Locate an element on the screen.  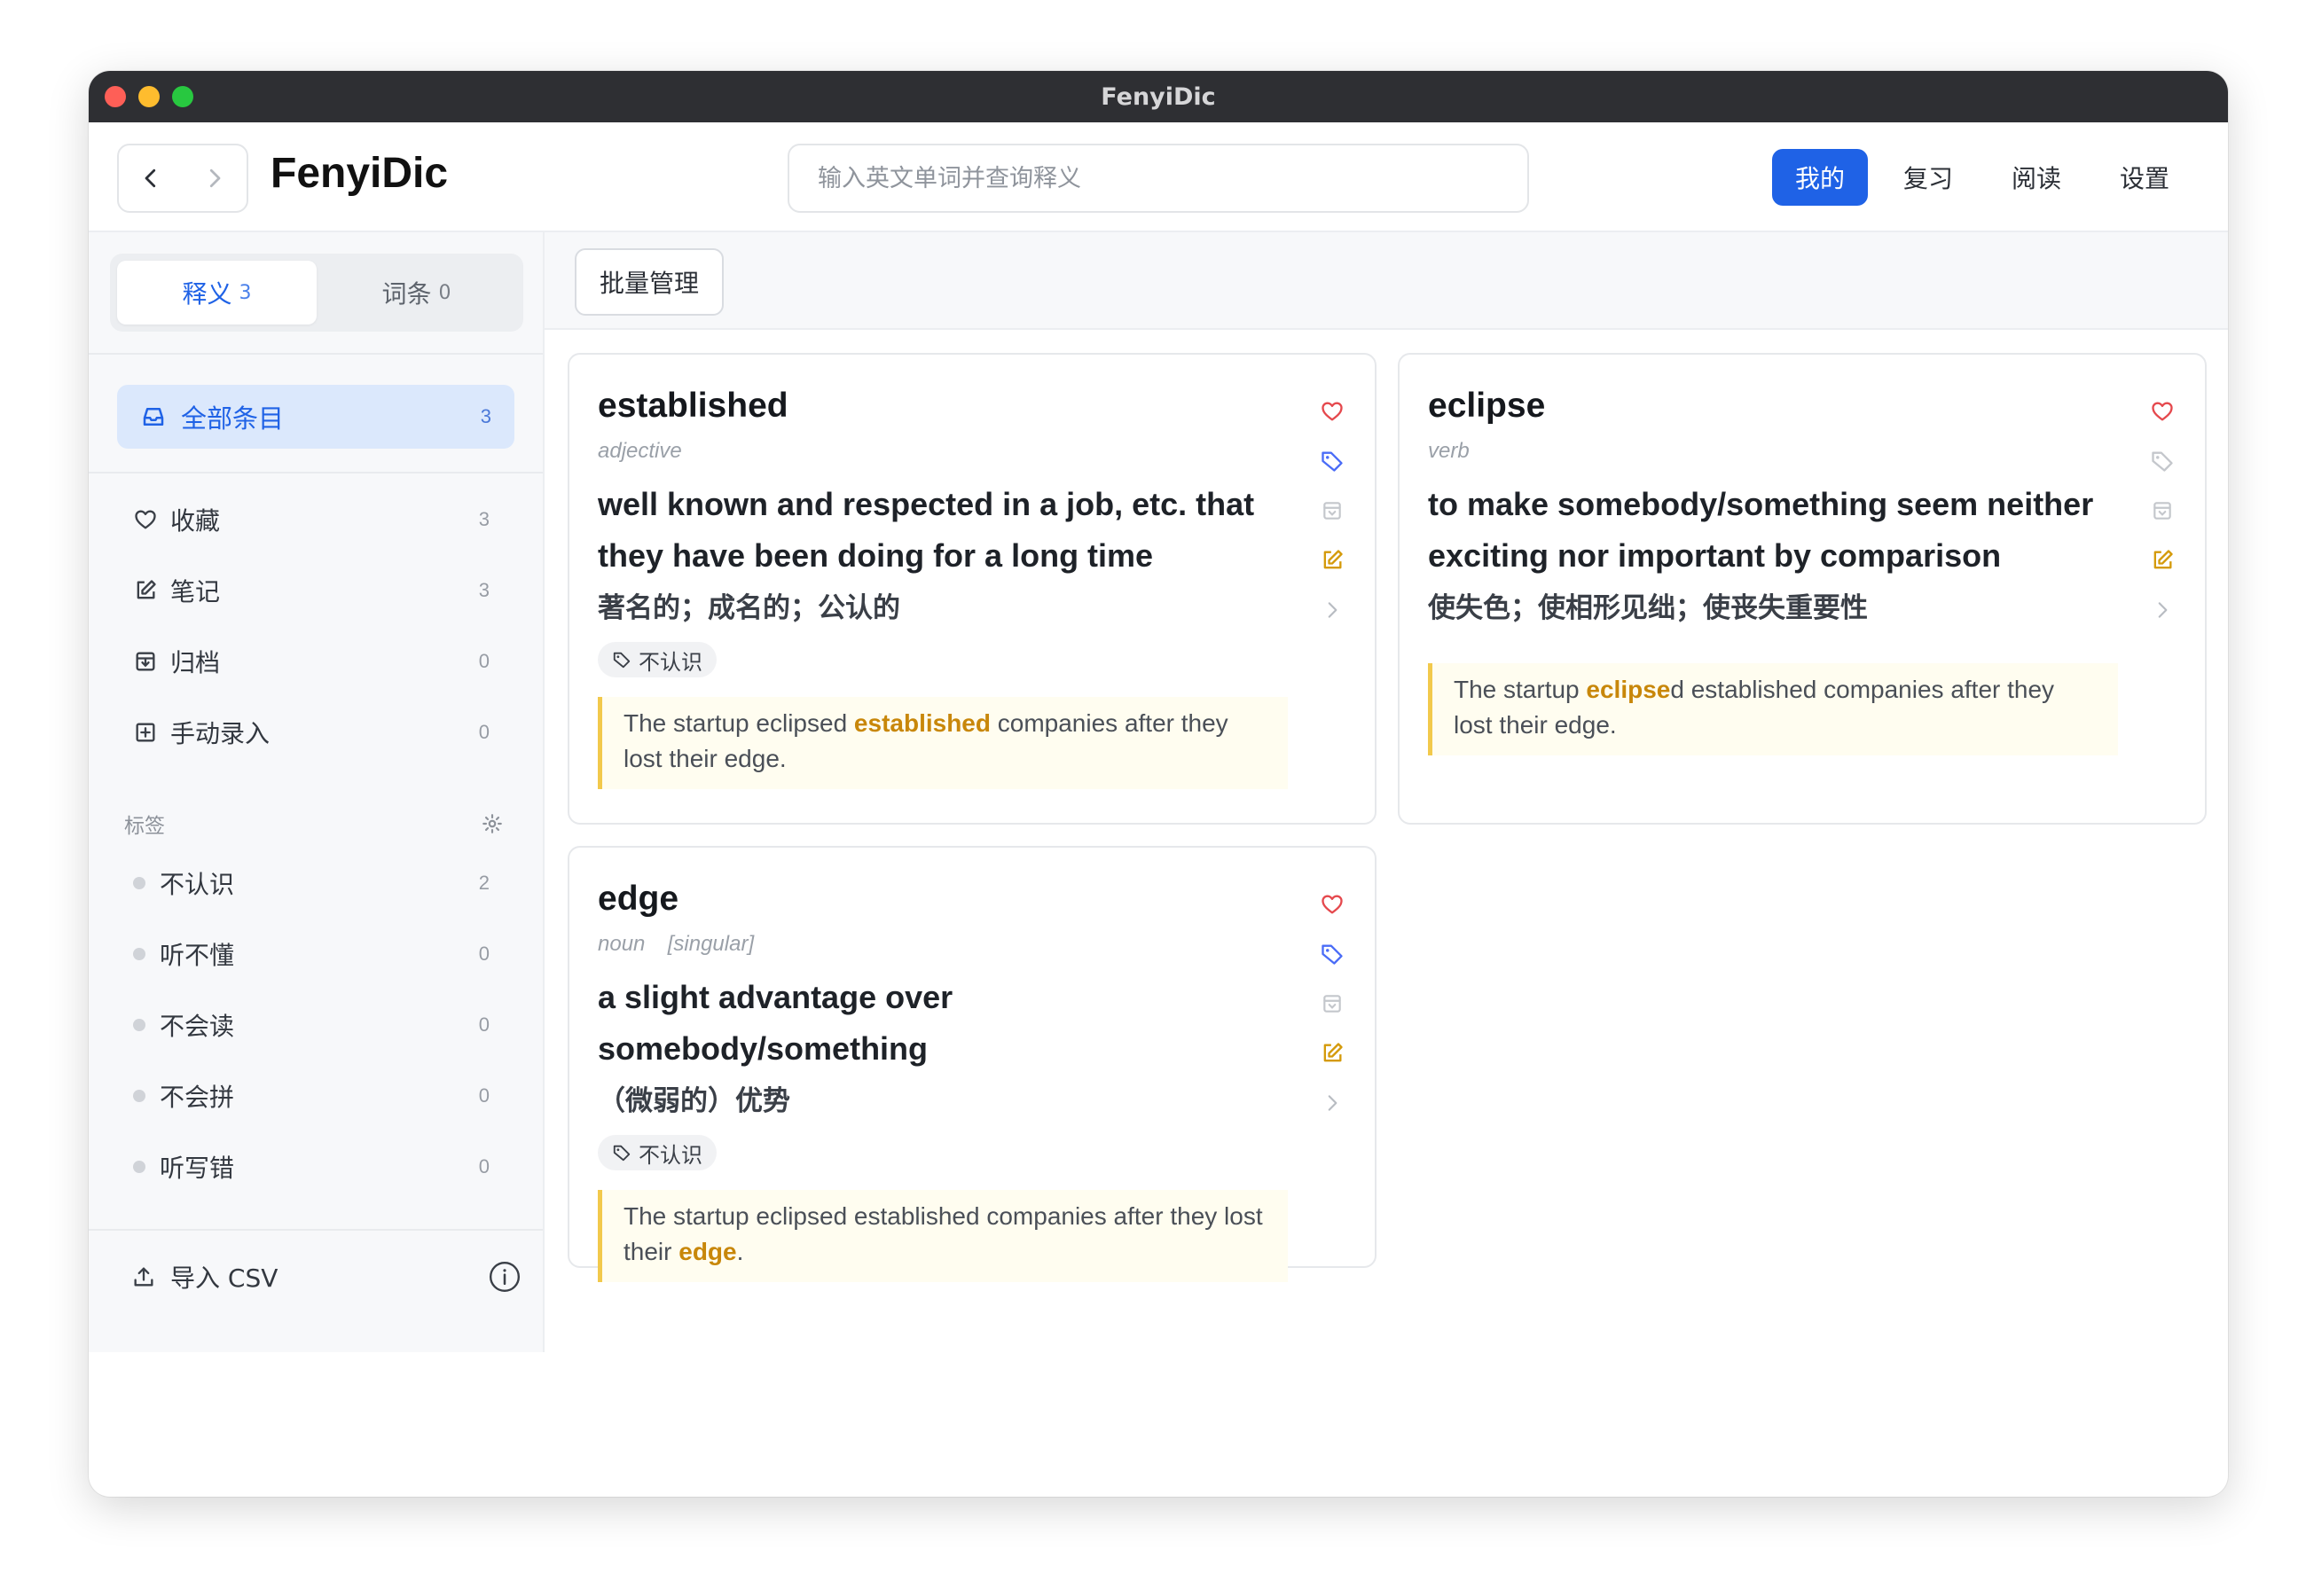
segment-definitions: 释义 3 is located at coordinates (217, 293).